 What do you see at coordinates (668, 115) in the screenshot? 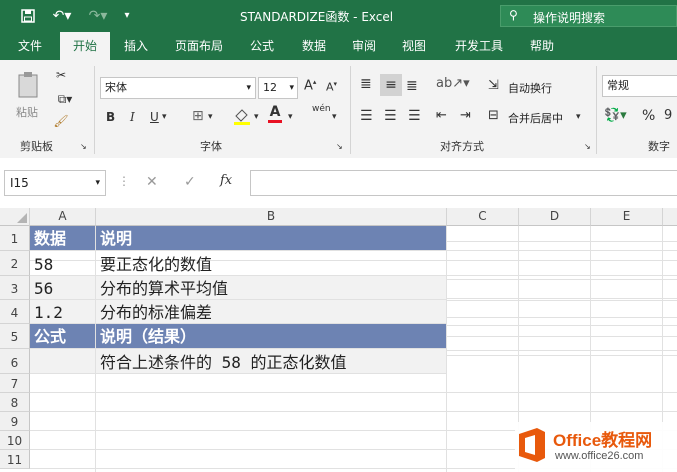
I see `comma-style-icon: 9` at bounding box center [668, 115].